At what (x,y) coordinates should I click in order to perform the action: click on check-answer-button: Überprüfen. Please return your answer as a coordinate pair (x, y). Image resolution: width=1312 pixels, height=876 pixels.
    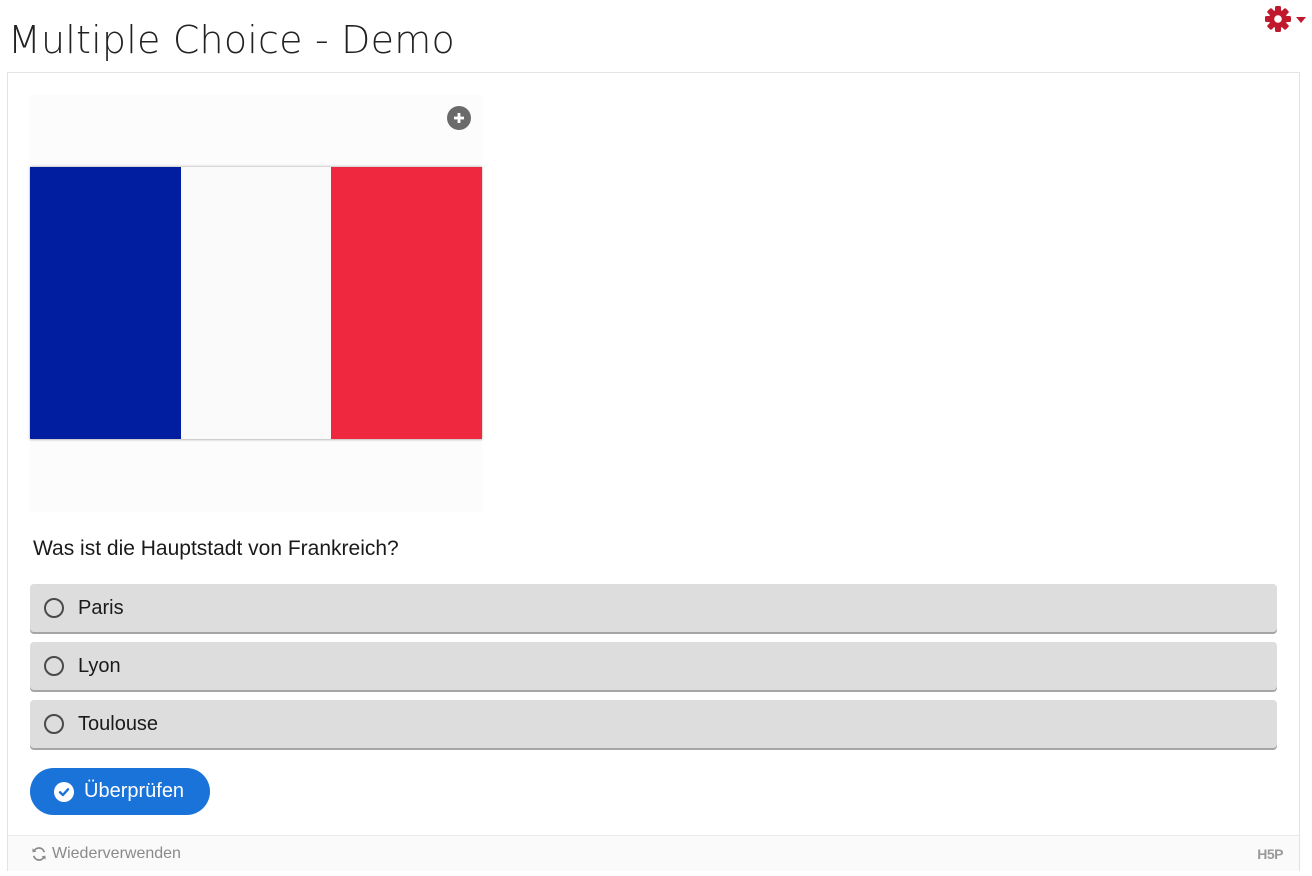
    Looking at the image, I should click on (120, 791).